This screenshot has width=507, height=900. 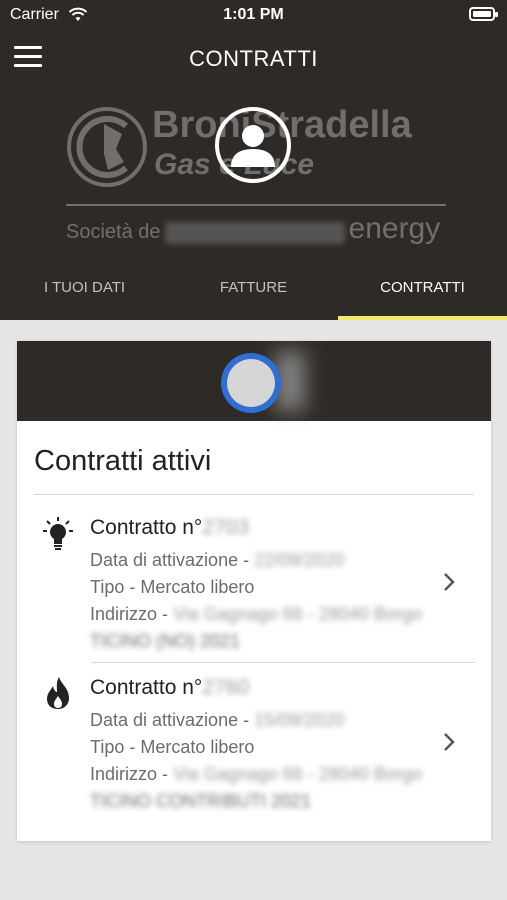 I want to click on logo-divider, so click(x=256, y=205).